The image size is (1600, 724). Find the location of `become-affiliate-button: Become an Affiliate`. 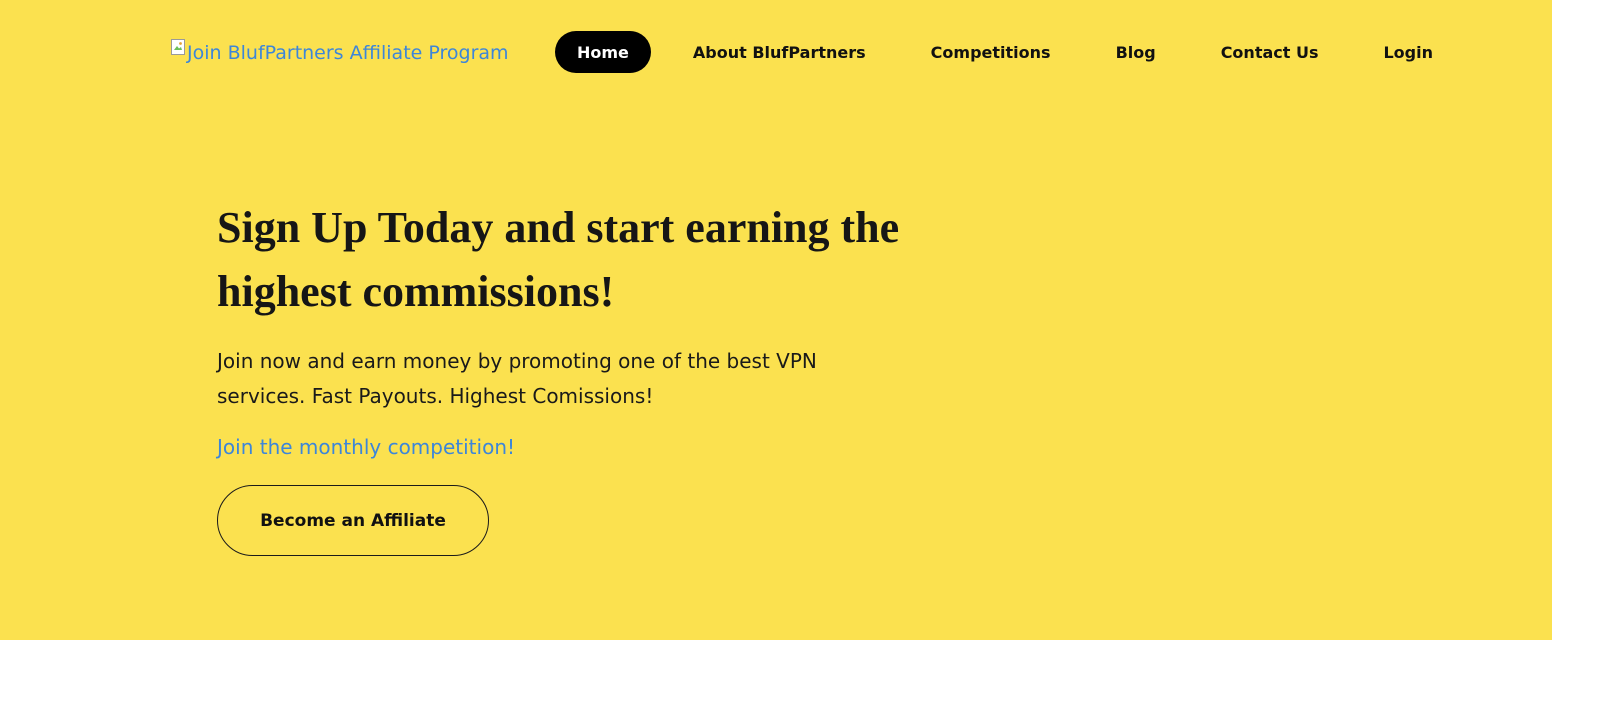

become-affiliate-button: Become an Affiliate is located at coordinates (353, 520).